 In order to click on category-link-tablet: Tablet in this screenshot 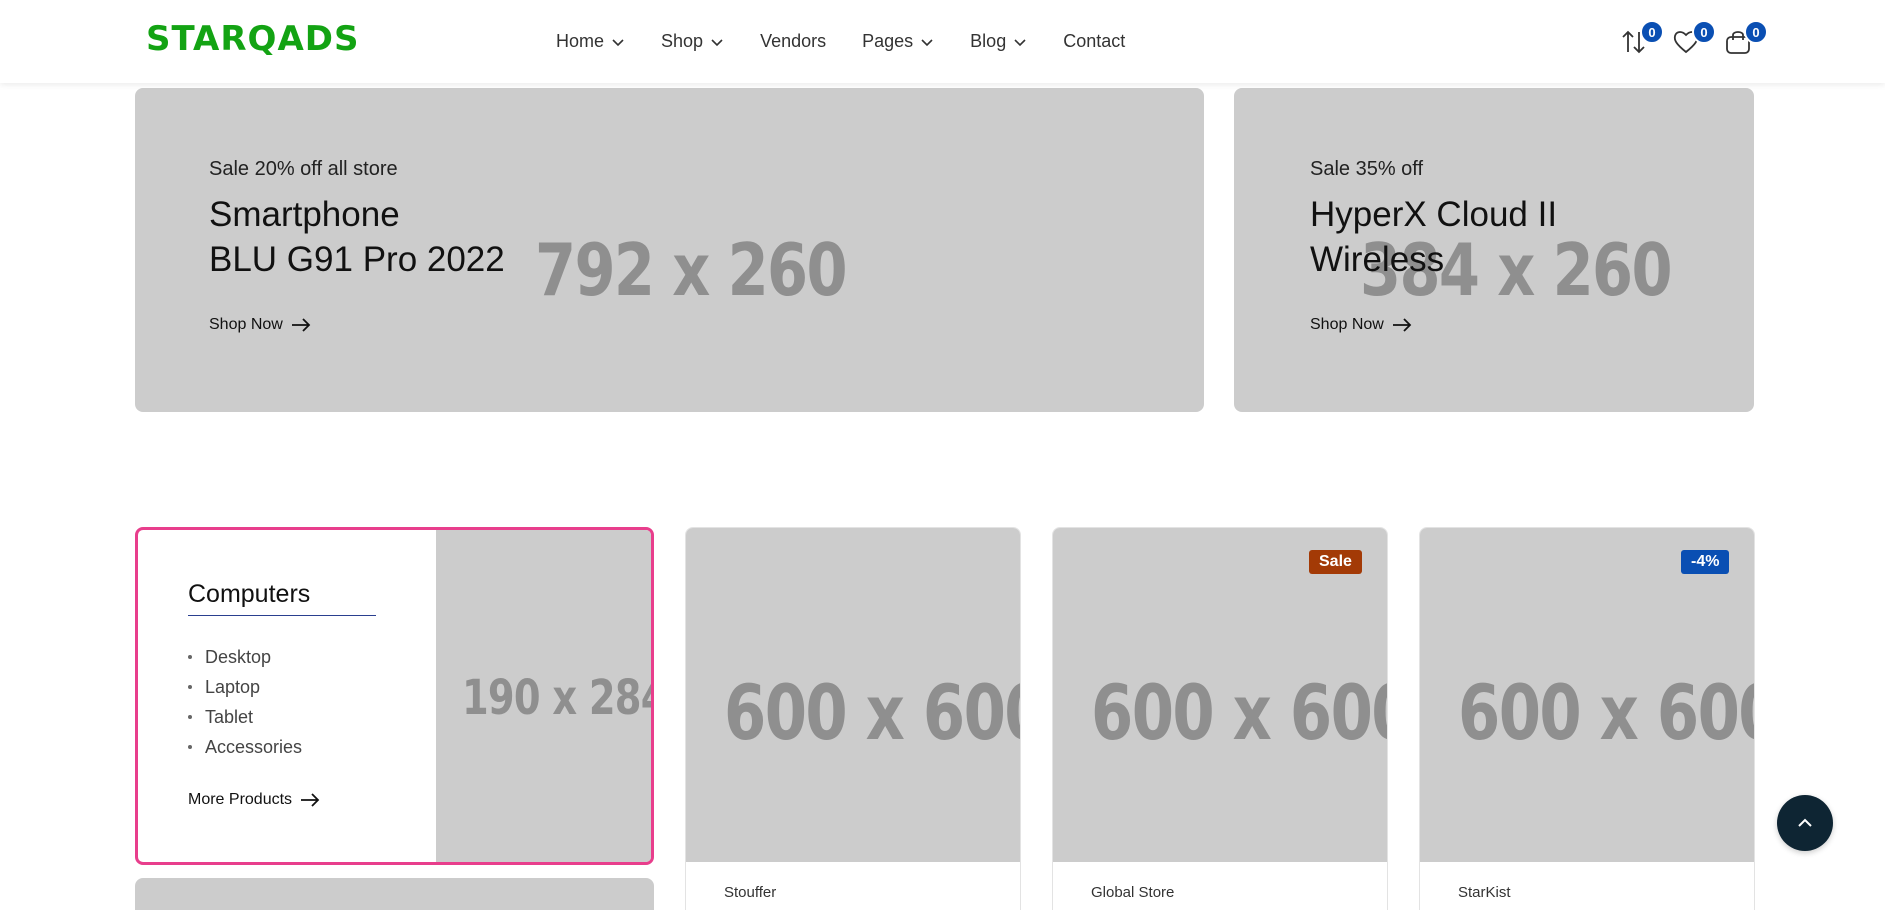, I will do `click(245, 717)`.